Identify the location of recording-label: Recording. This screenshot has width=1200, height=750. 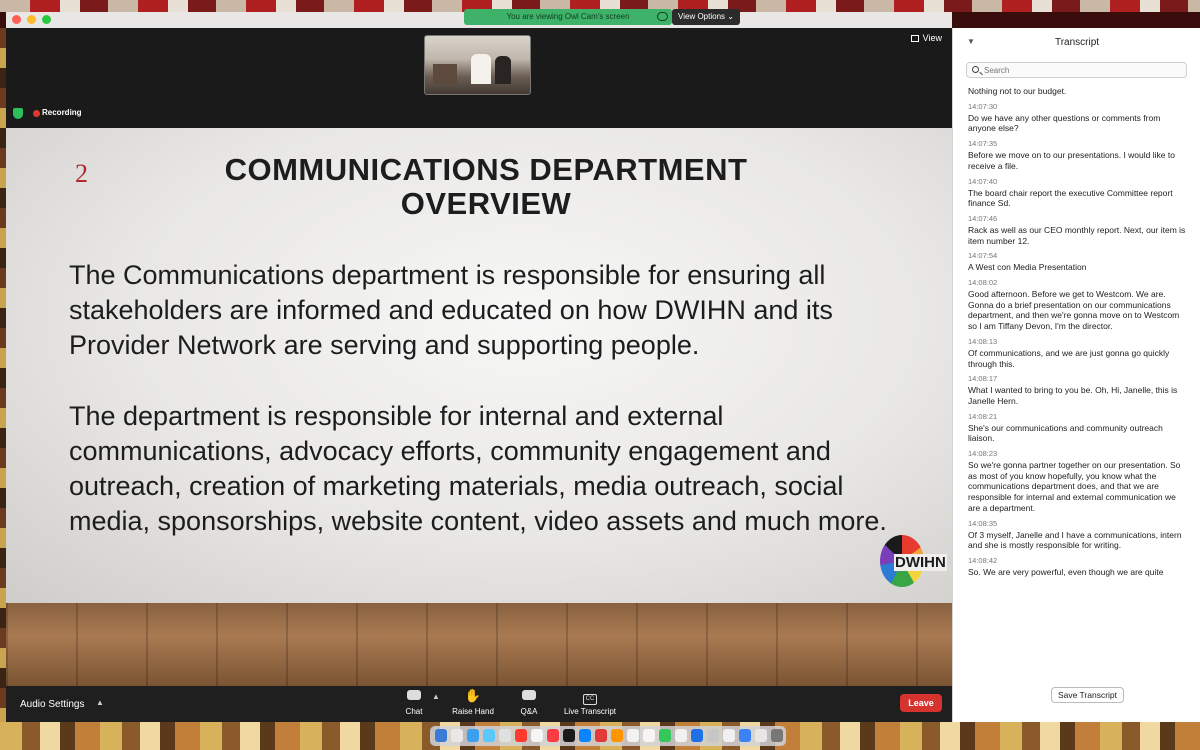
(62, 112).